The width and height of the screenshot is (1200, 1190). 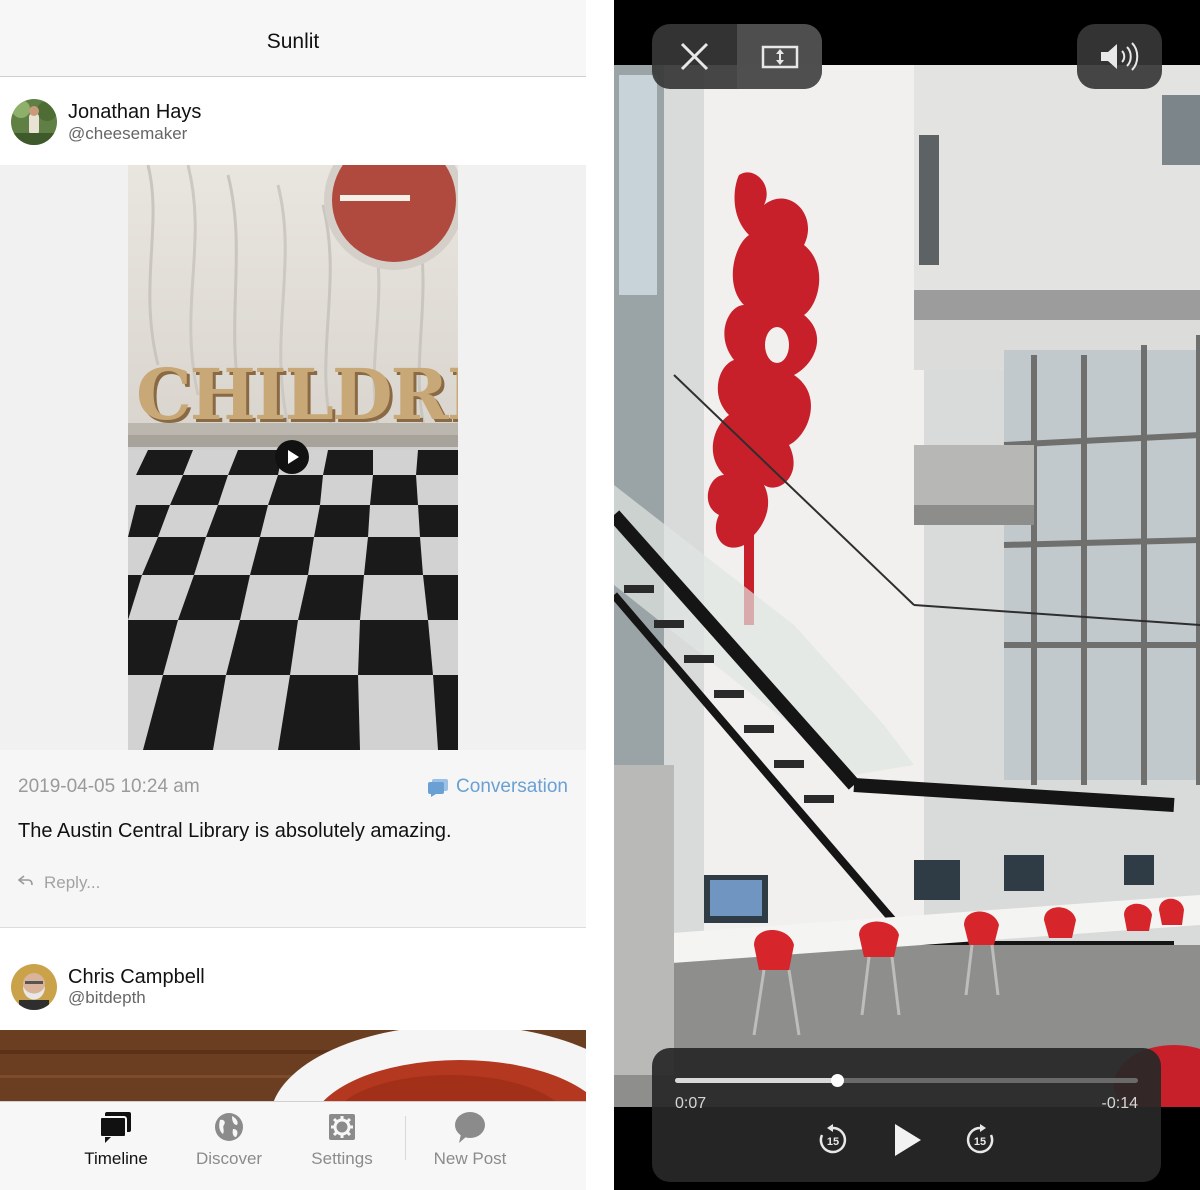 I want to click on post-media, so click(x=293, y=1066).